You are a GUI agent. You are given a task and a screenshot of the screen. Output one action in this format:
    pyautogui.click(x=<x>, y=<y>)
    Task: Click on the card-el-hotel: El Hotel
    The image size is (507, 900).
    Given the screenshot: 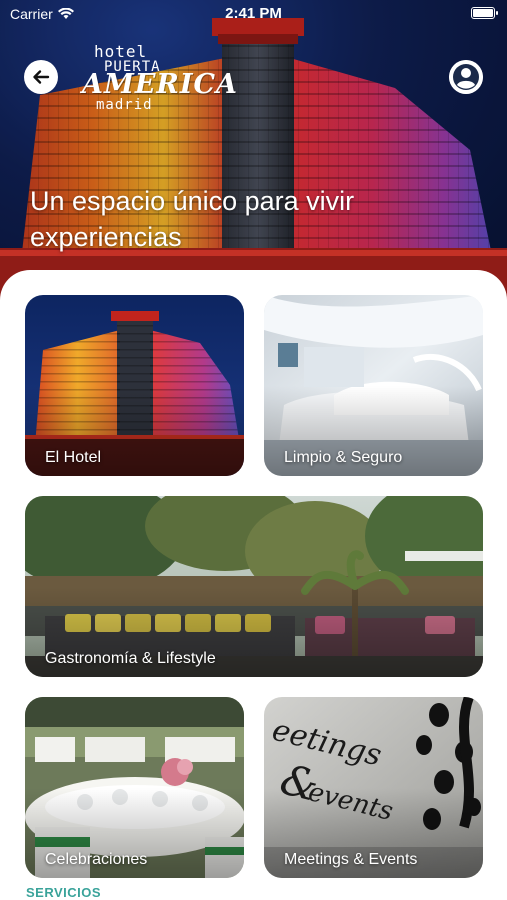 What is the action you would take?
    pyautogui.click(x=134, y=385)
    